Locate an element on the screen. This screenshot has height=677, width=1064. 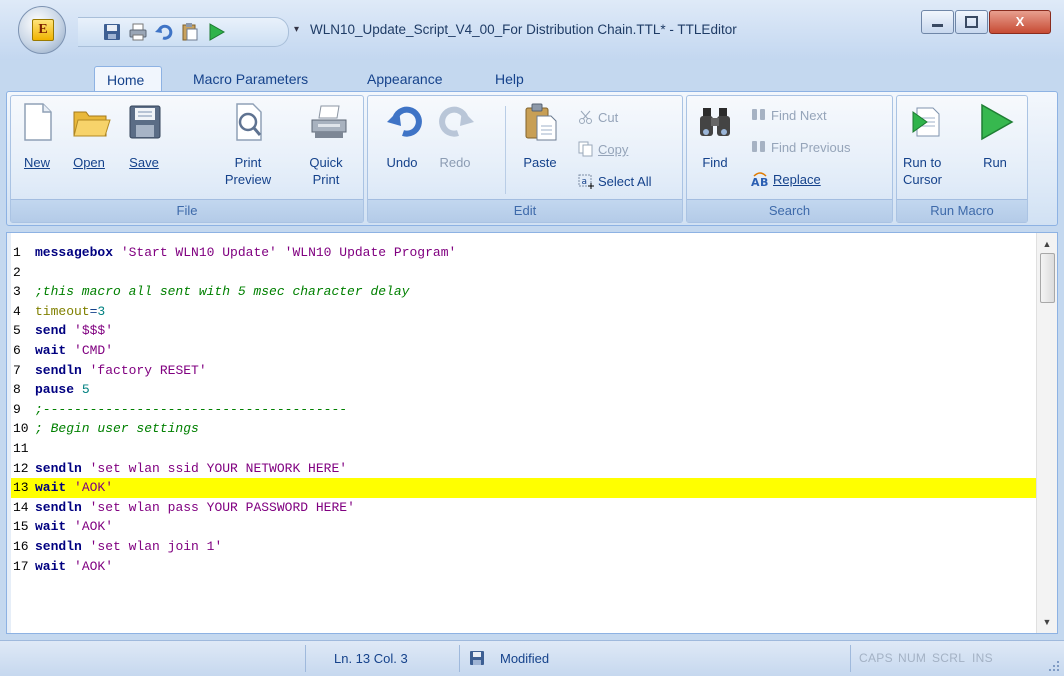
save-button: Save is located at coordinates (144, 136).